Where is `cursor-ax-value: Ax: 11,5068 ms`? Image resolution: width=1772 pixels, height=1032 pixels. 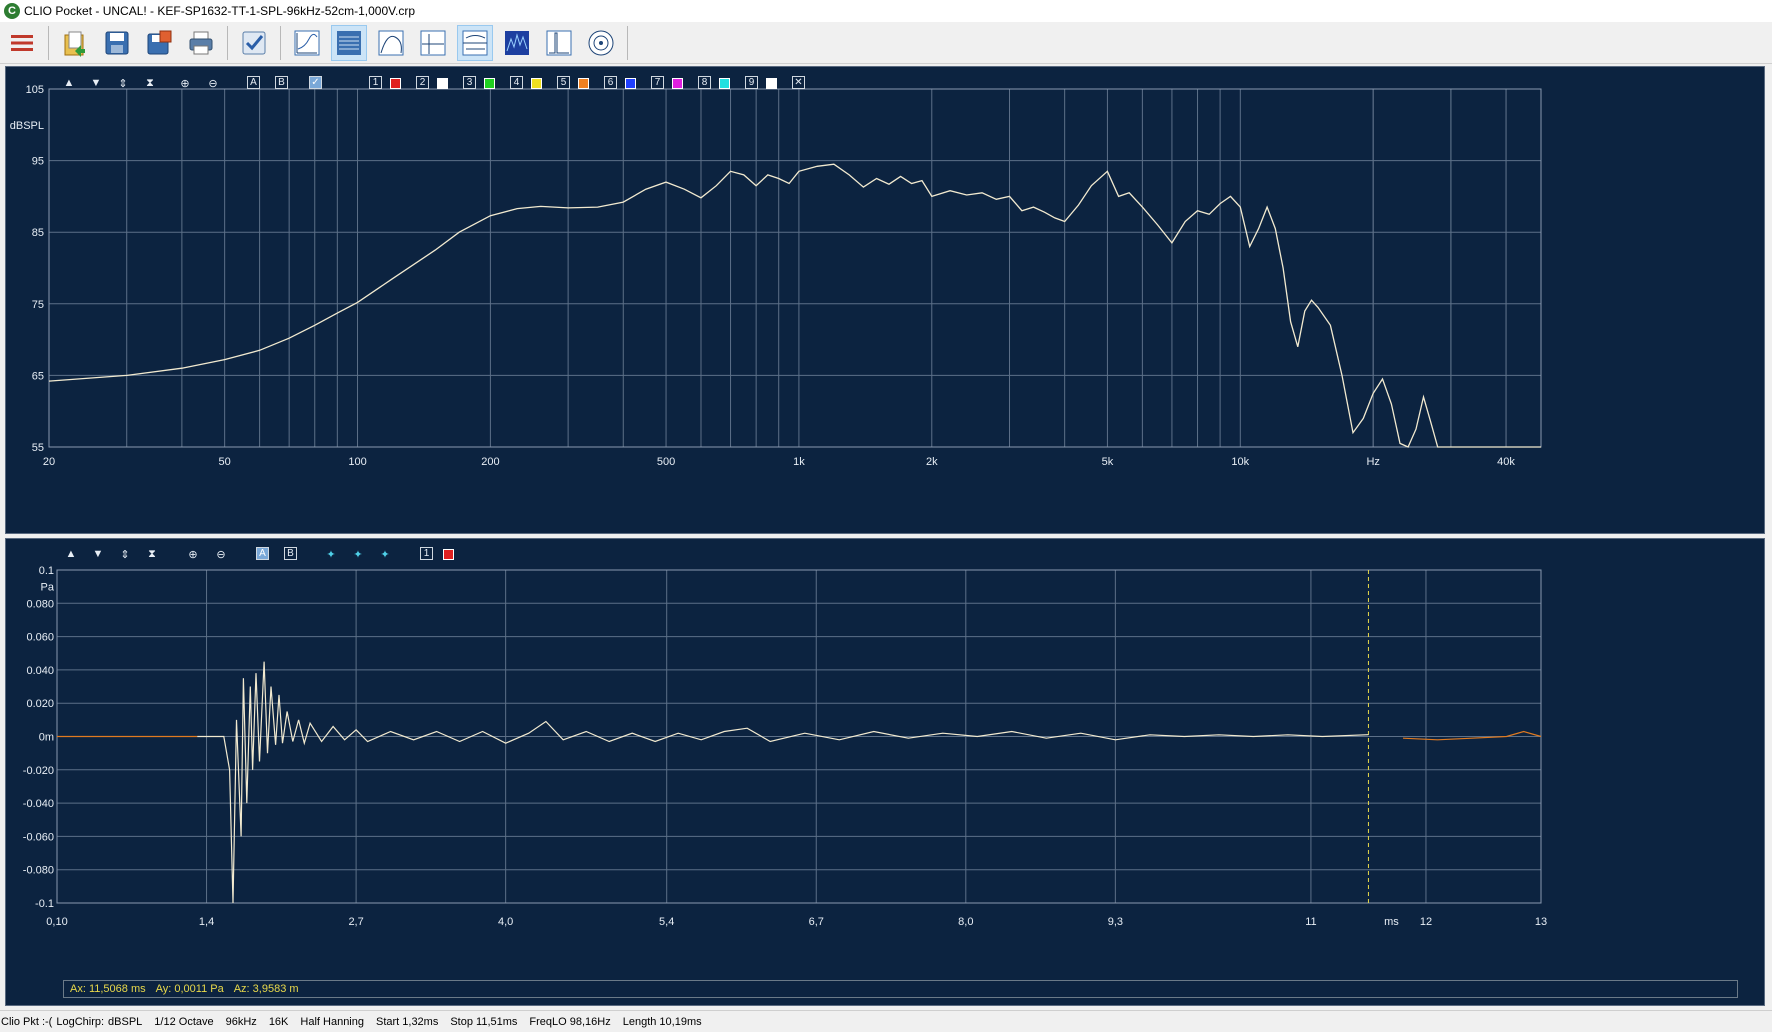
cursor-ax-value: Ax: 11,5068 ms is located at coordinates (108, 989).